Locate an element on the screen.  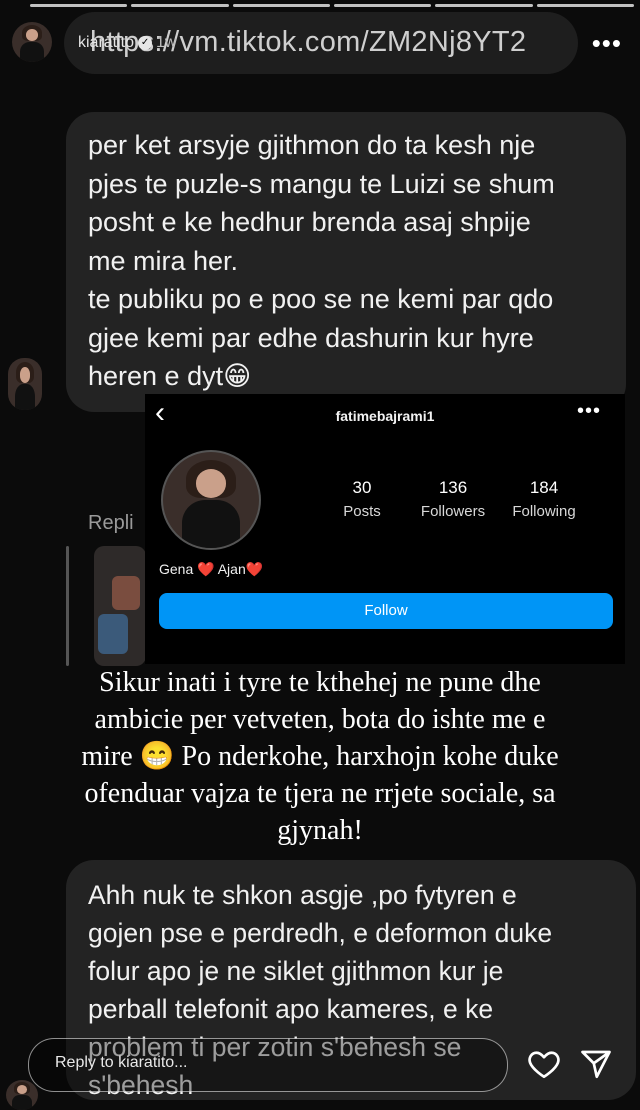
comment-line: te publiku po e poo se ne kemi par qdo is located at coordinates (321, 299).